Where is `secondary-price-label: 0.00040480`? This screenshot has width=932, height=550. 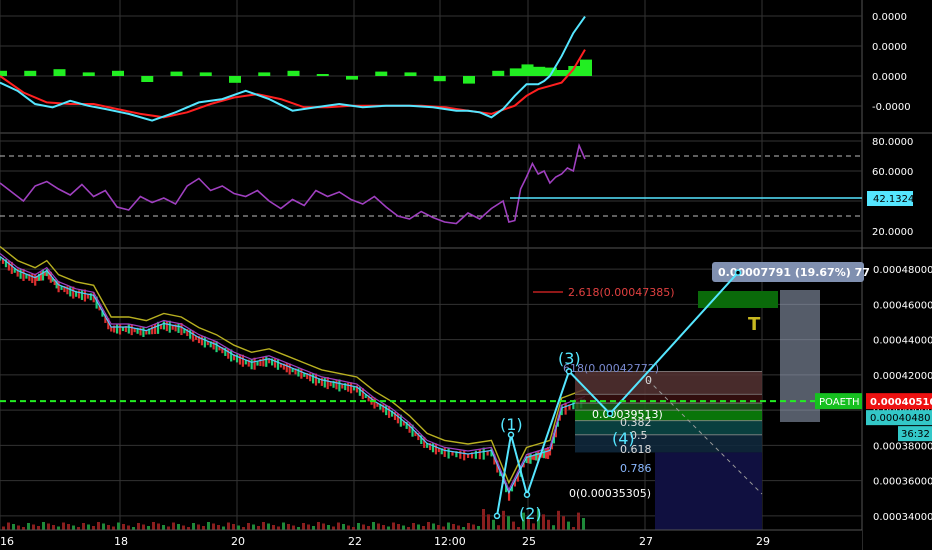
secondary-price-label: 0.00040480 is located at coordinates (900, 418).